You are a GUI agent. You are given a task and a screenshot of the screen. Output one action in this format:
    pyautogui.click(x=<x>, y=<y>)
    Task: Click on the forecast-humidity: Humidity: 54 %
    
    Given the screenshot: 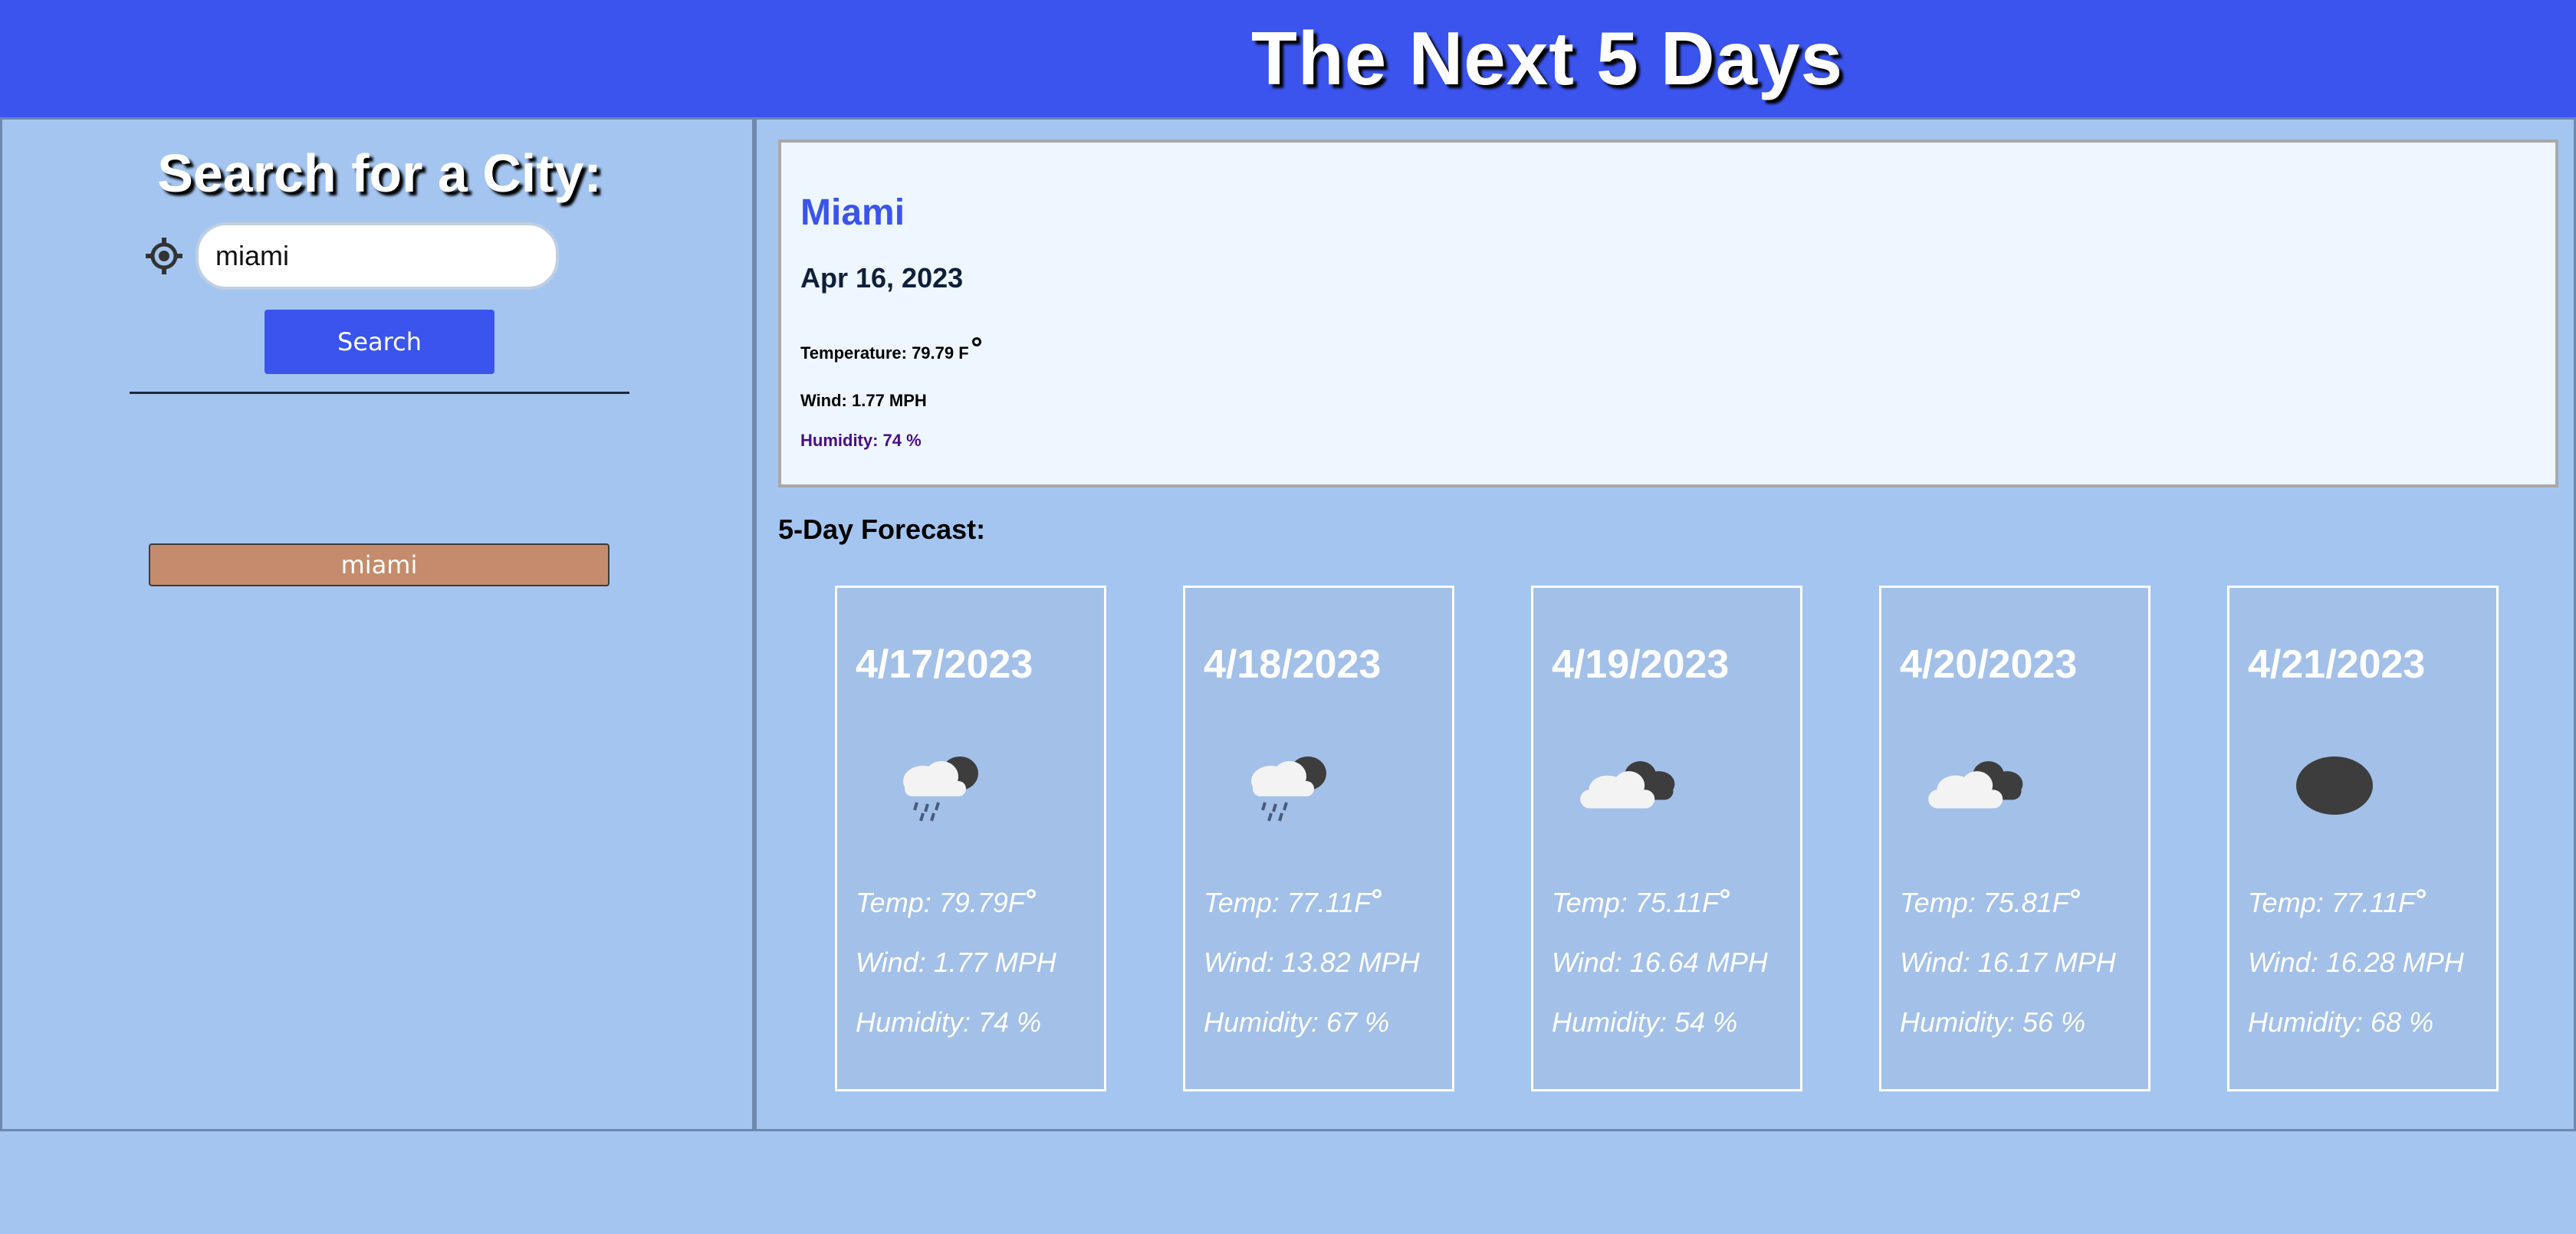 What is the action you would take?
    pyautogui.click(x=1645, y=1022)
    